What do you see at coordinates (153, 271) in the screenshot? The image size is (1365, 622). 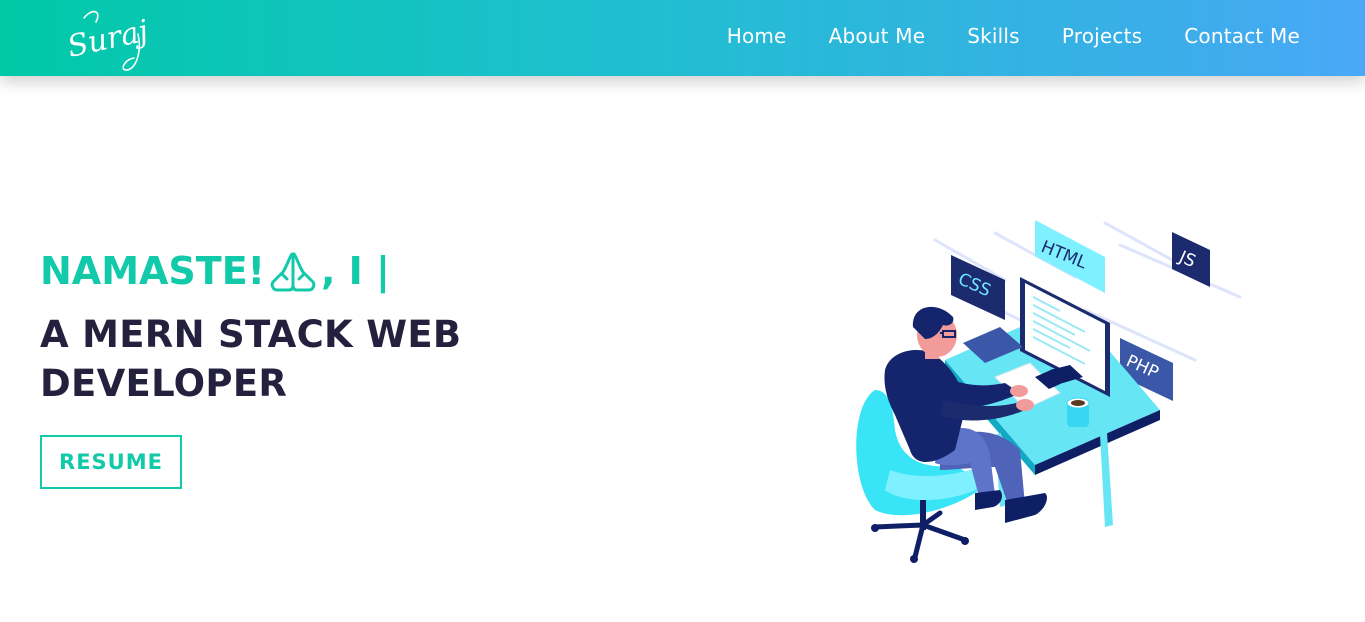 I see `greeting-text: NAMASTE!` at bounding box center [153, 271].